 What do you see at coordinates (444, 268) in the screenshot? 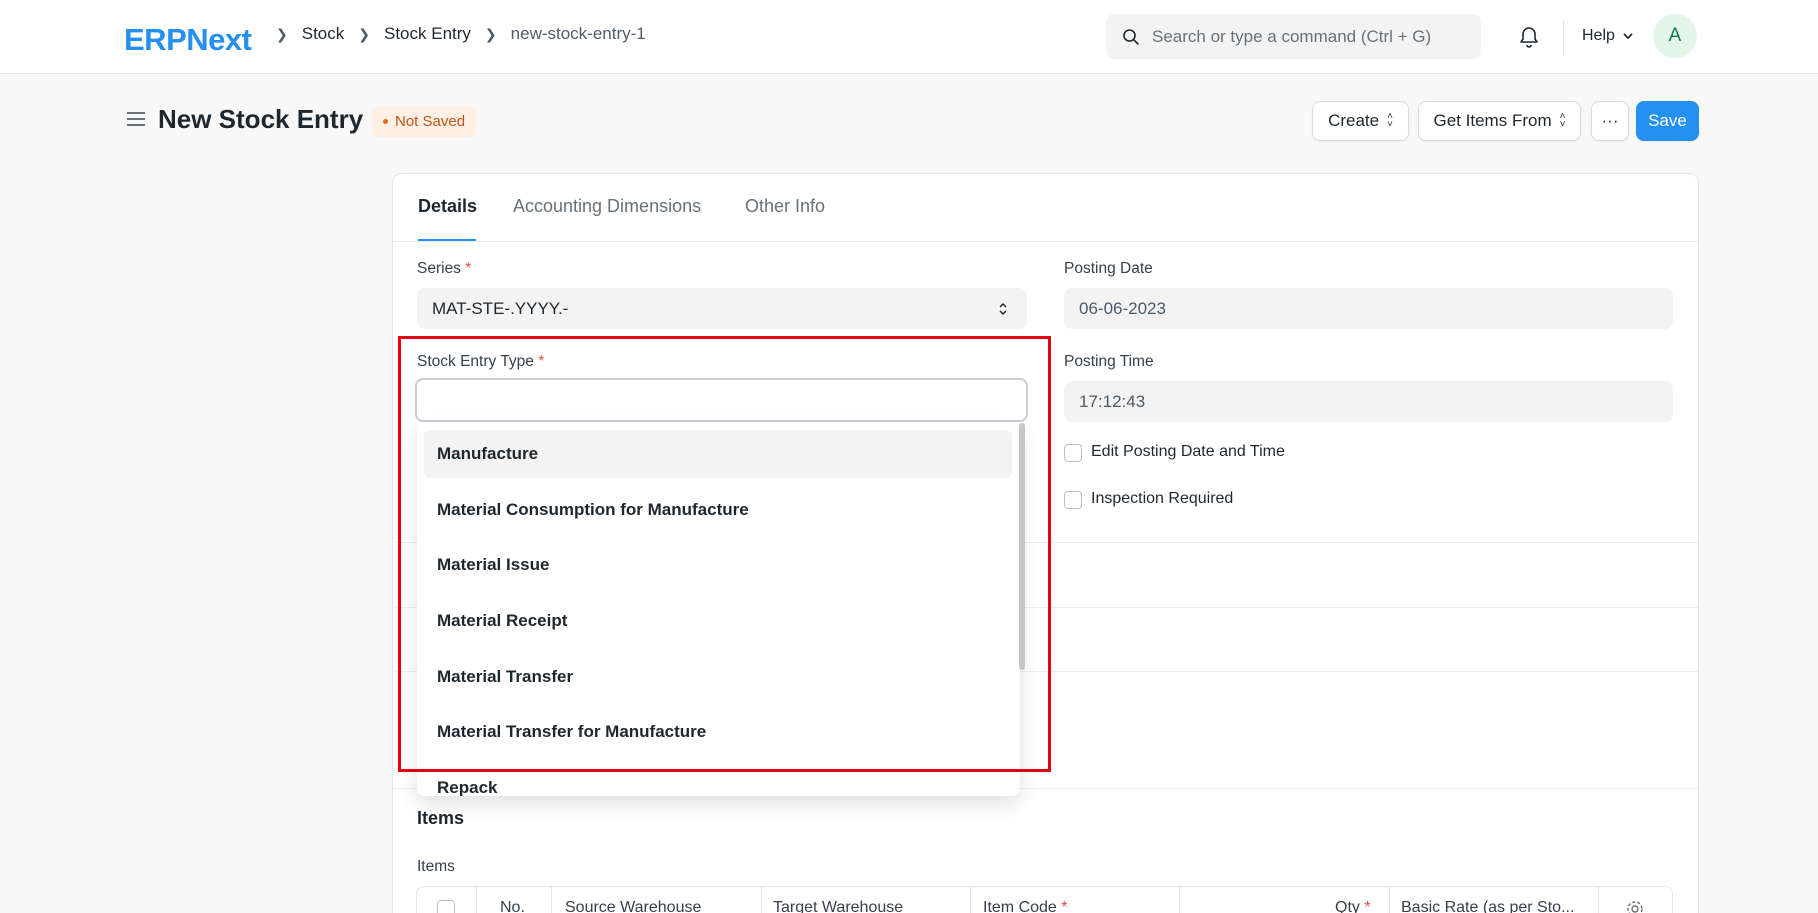
I see `series-label: Series *` at bounding box center [444, 268].